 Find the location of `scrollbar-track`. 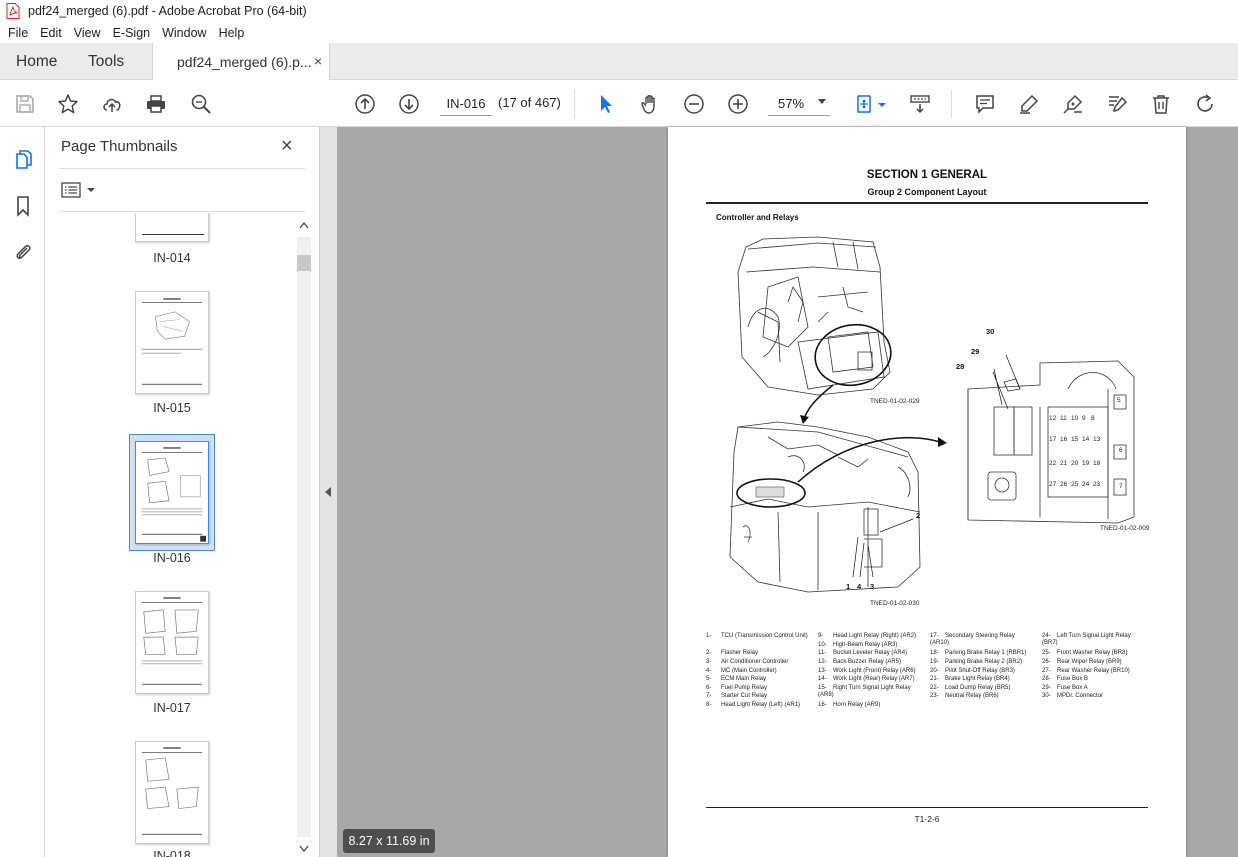

scrollbar-track is located at coordinates (304, 537).